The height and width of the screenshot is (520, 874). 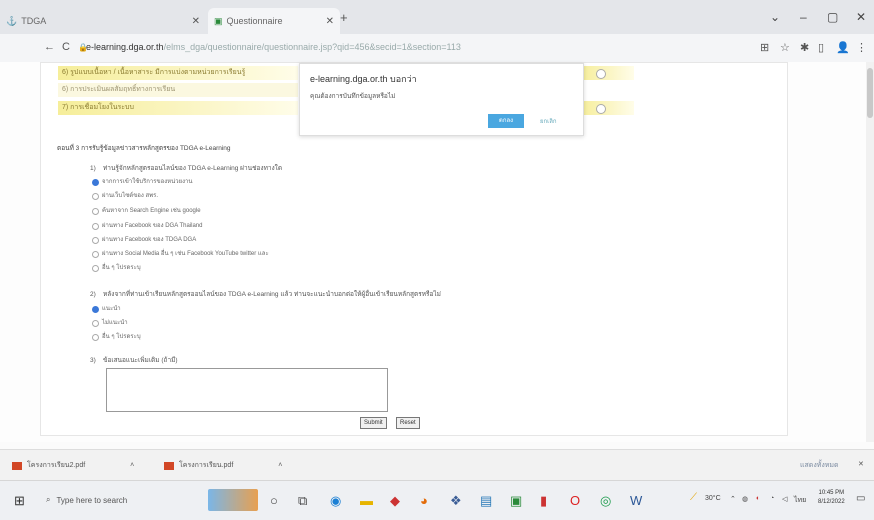 I want to click on dropbox-icon: ❖, so click(x=456, y=501).